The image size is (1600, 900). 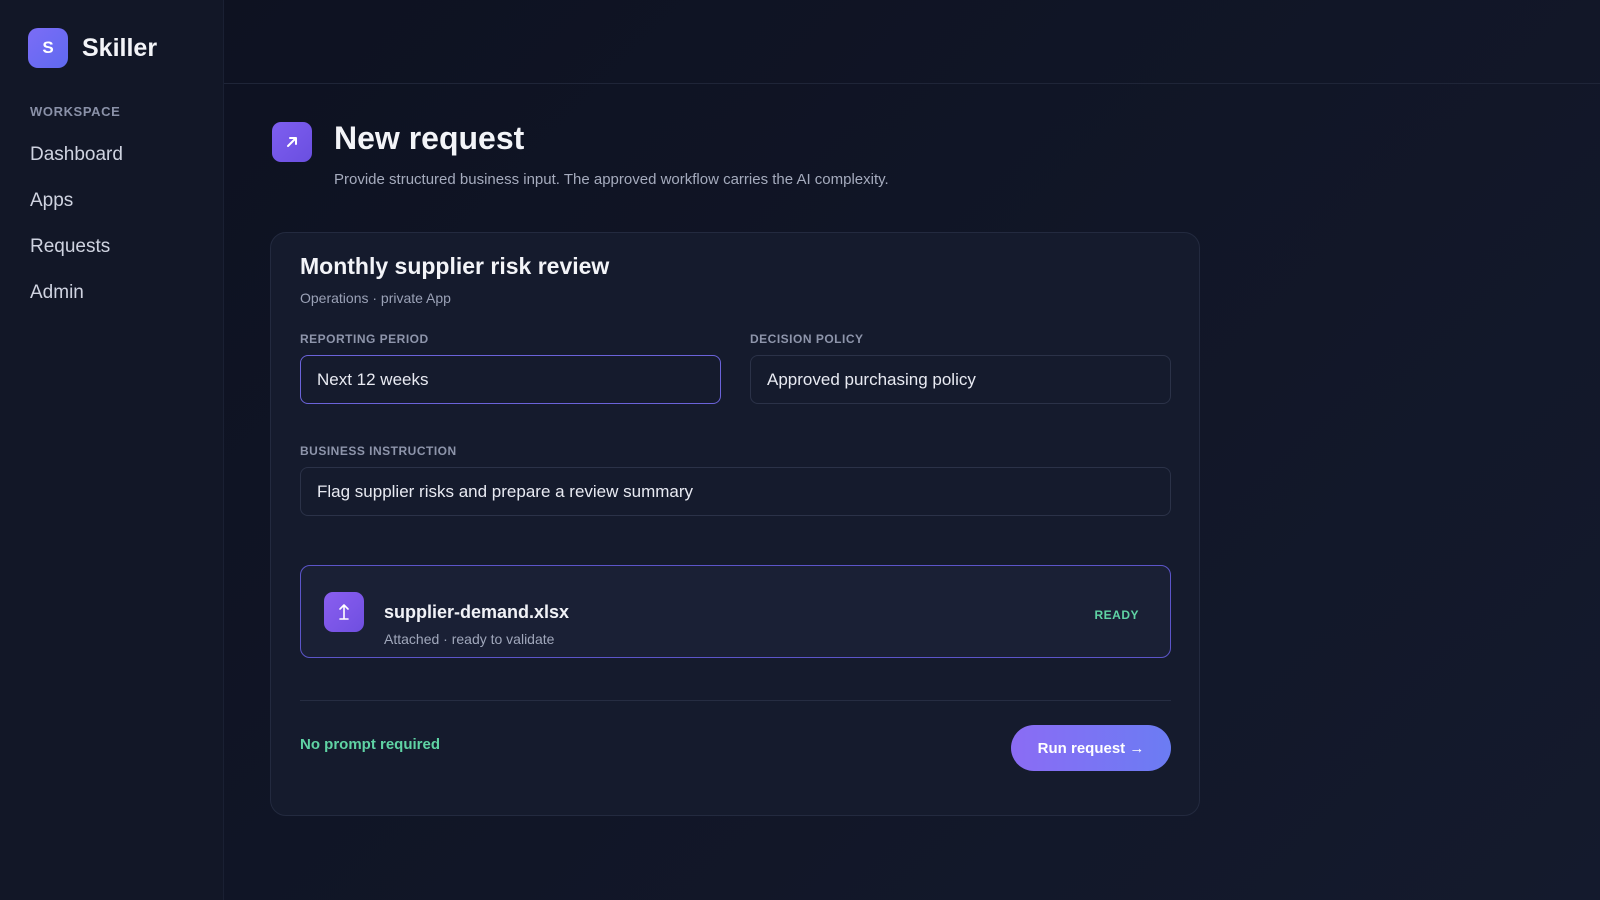 I want to click on top-bar, so click(x=912, y=42).